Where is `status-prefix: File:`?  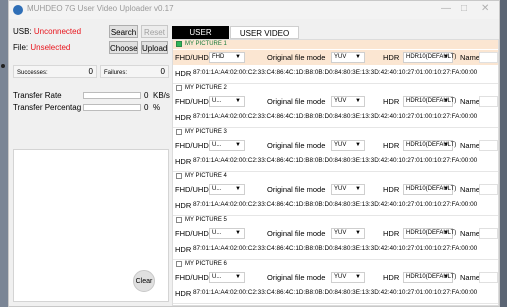
status-prefix: File: is located at coordinates (22, 47).